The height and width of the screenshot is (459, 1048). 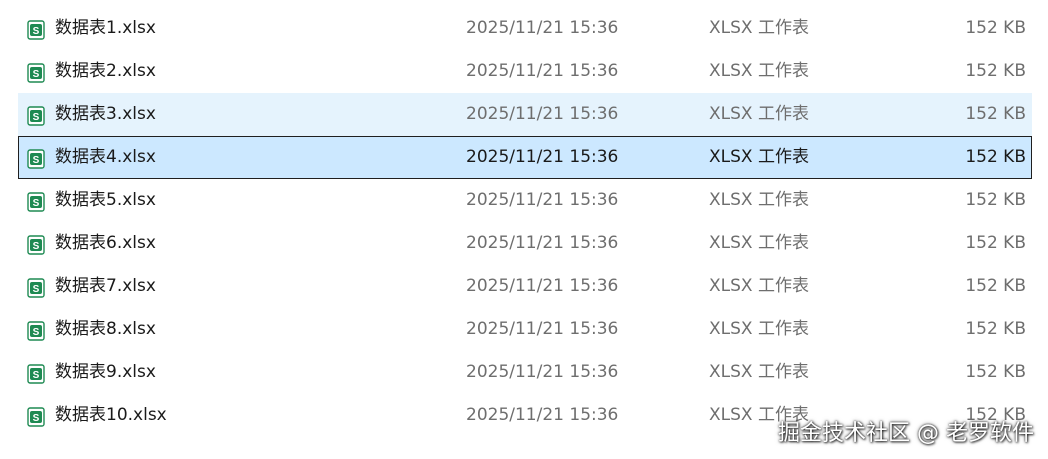 What do you see at coordinates (105, 329) in the screenshot?
I see `file-name: 数据表8.xlsx` at bounding box center [105, 329].